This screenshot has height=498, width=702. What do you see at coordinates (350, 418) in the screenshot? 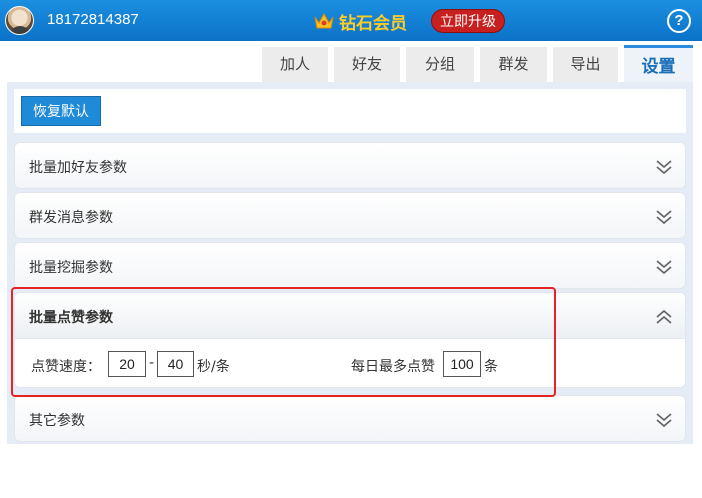
I see `section-other-params: 其它参数` at bounding box center [350, 418].